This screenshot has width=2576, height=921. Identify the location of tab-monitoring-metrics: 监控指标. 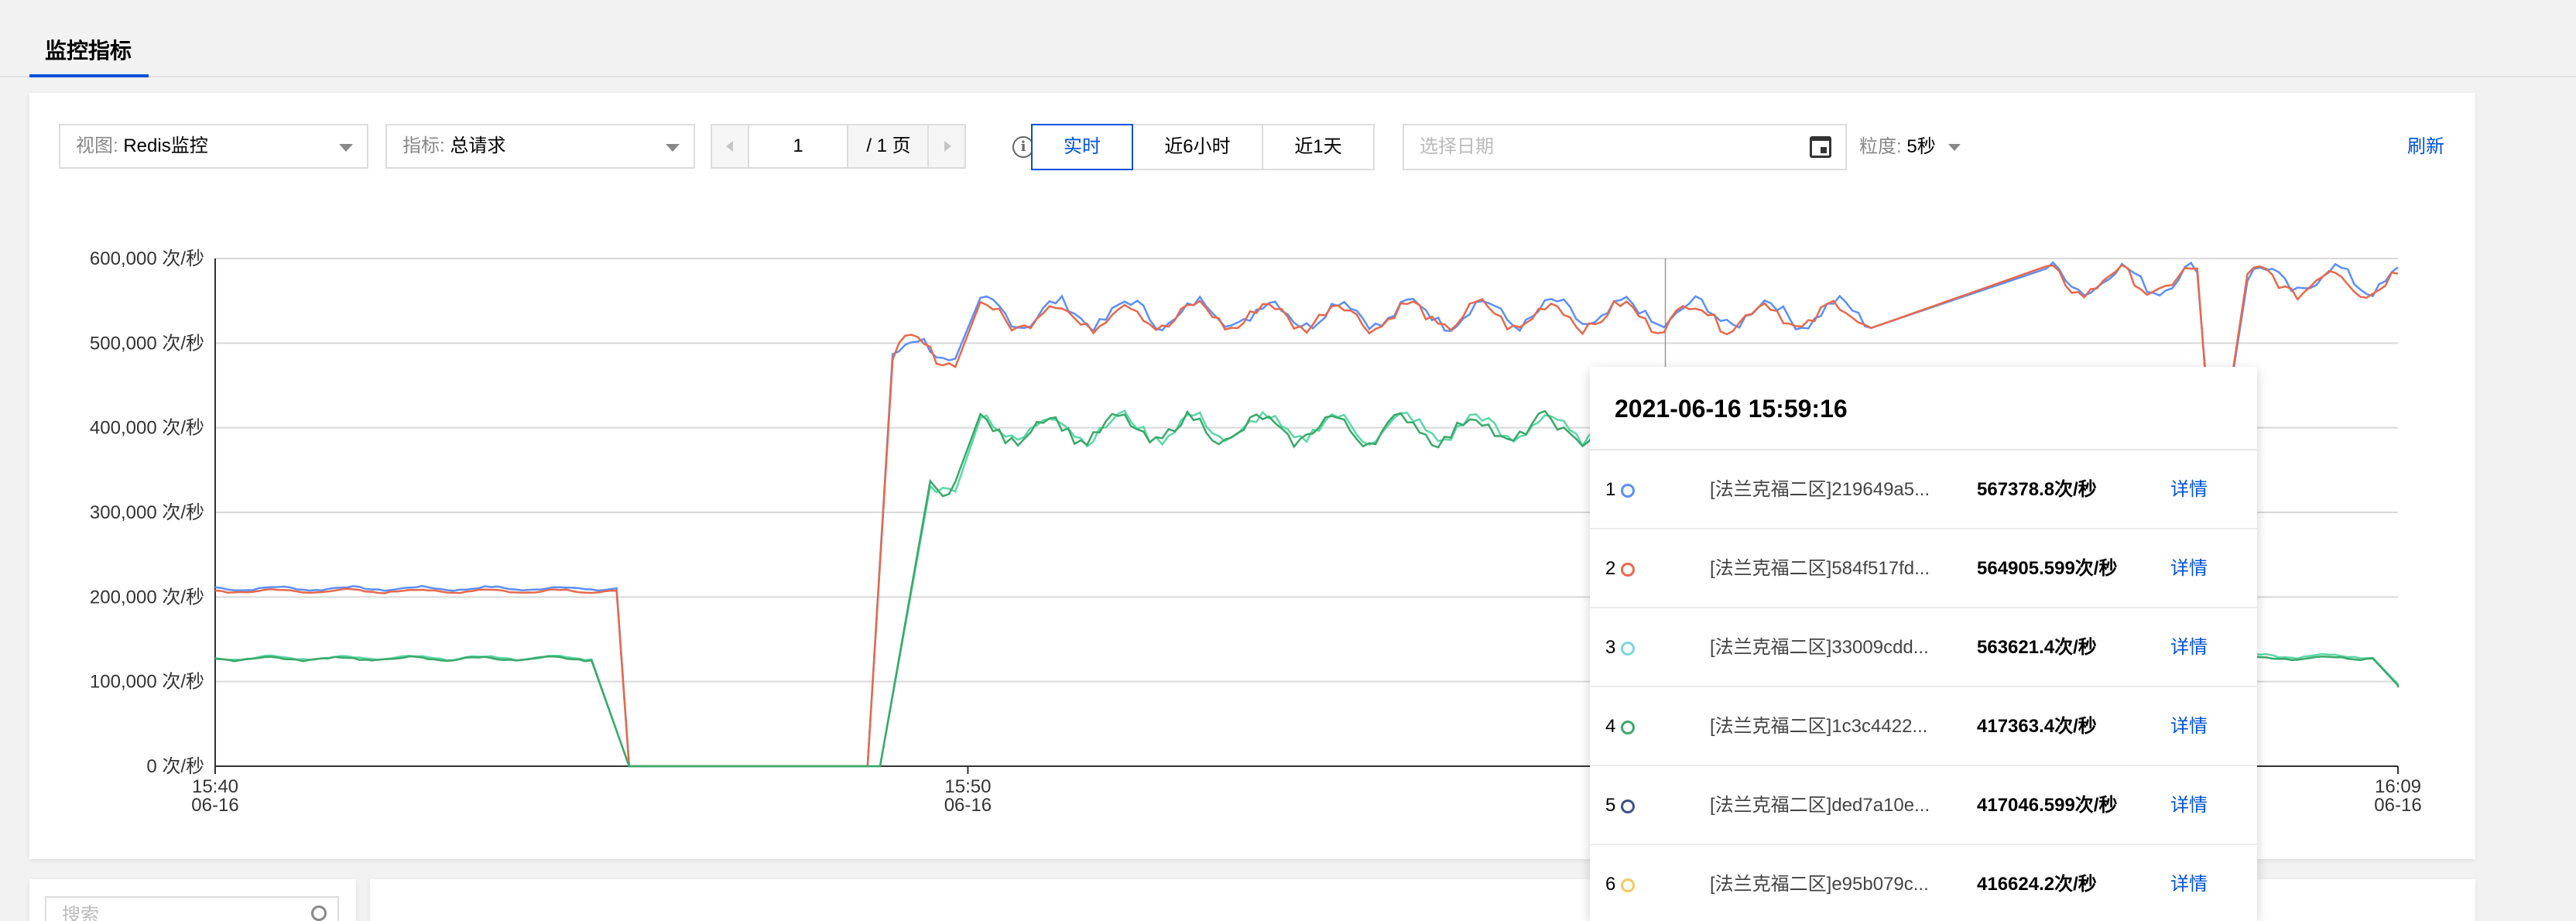
(89, 56).